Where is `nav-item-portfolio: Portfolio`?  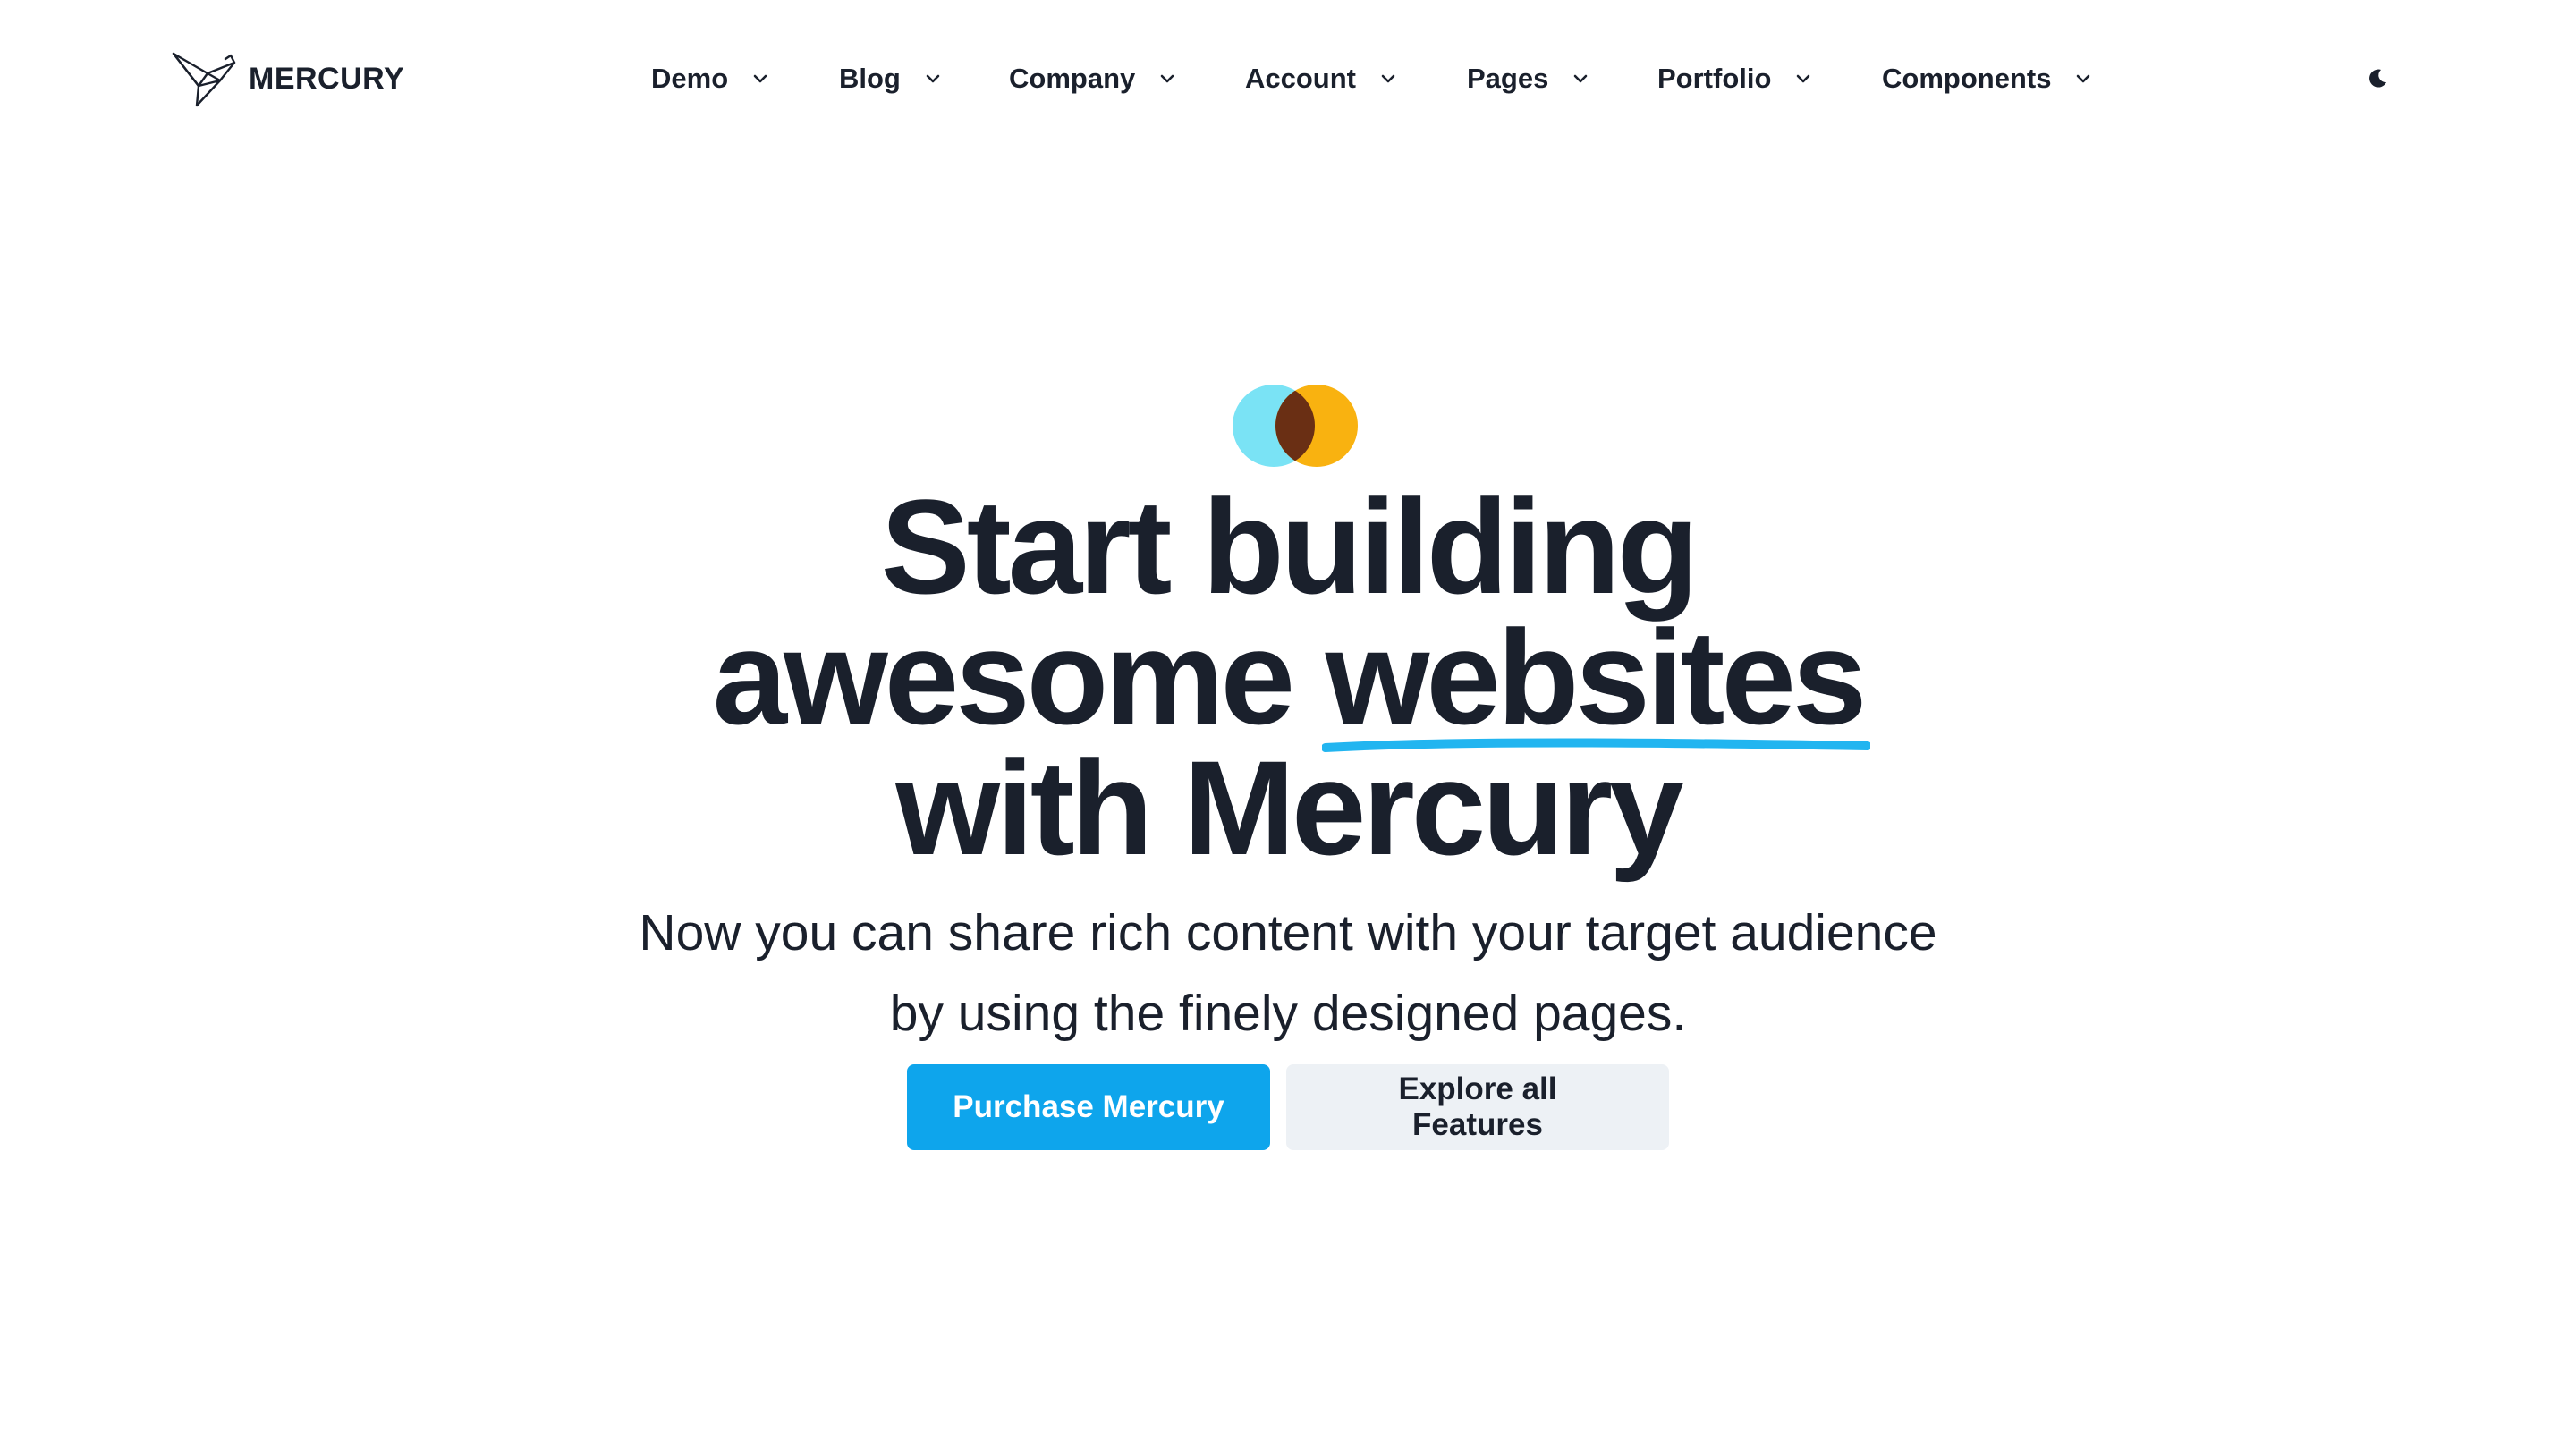 nav-item-portfolio: Portfolio is located at coordinates (1734, 79).